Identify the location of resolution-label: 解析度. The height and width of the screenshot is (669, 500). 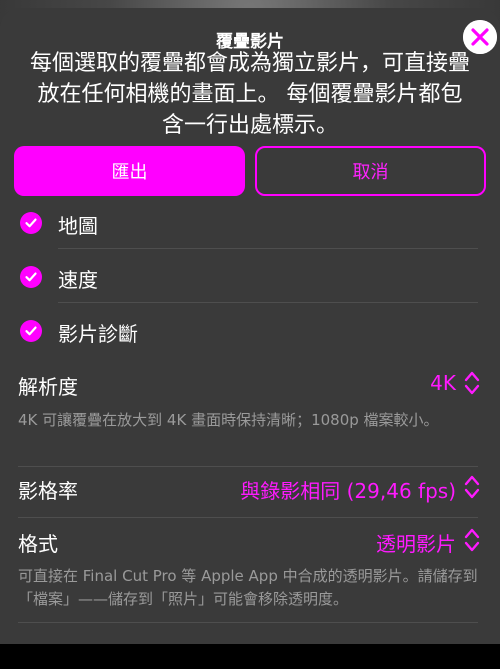
(48, 387).